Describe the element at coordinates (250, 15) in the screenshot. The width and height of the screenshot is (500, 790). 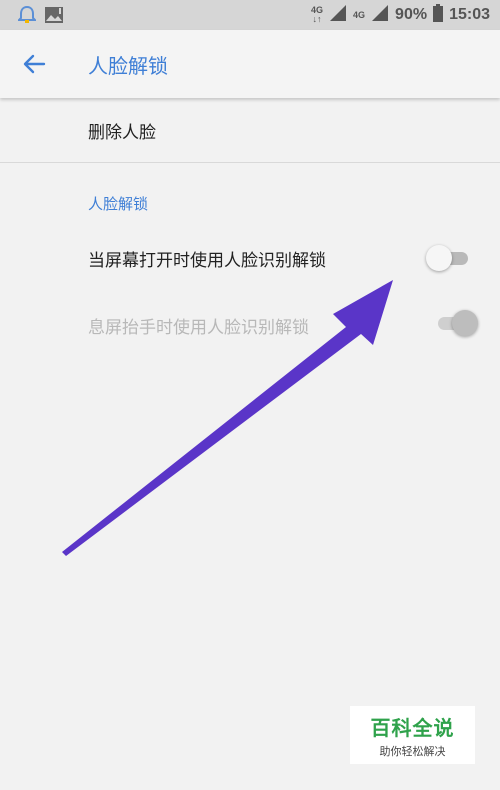
I see `status-bar: 4G ↓↑ 4G 90% 15:03` at that location.